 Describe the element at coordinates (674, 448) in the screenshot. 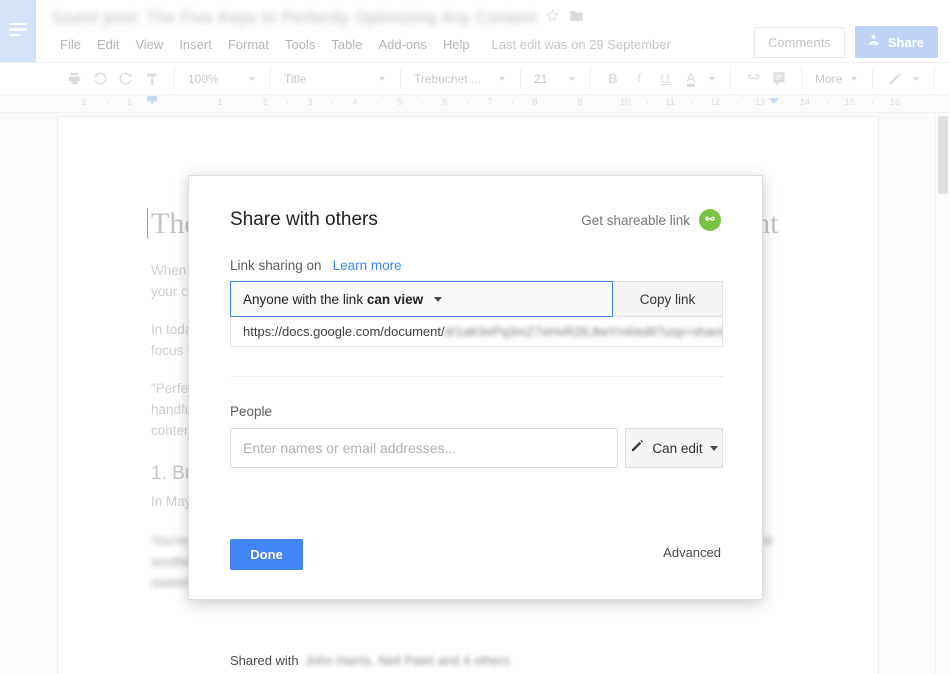

I see `permission-dropdown: Can edit` at that location.